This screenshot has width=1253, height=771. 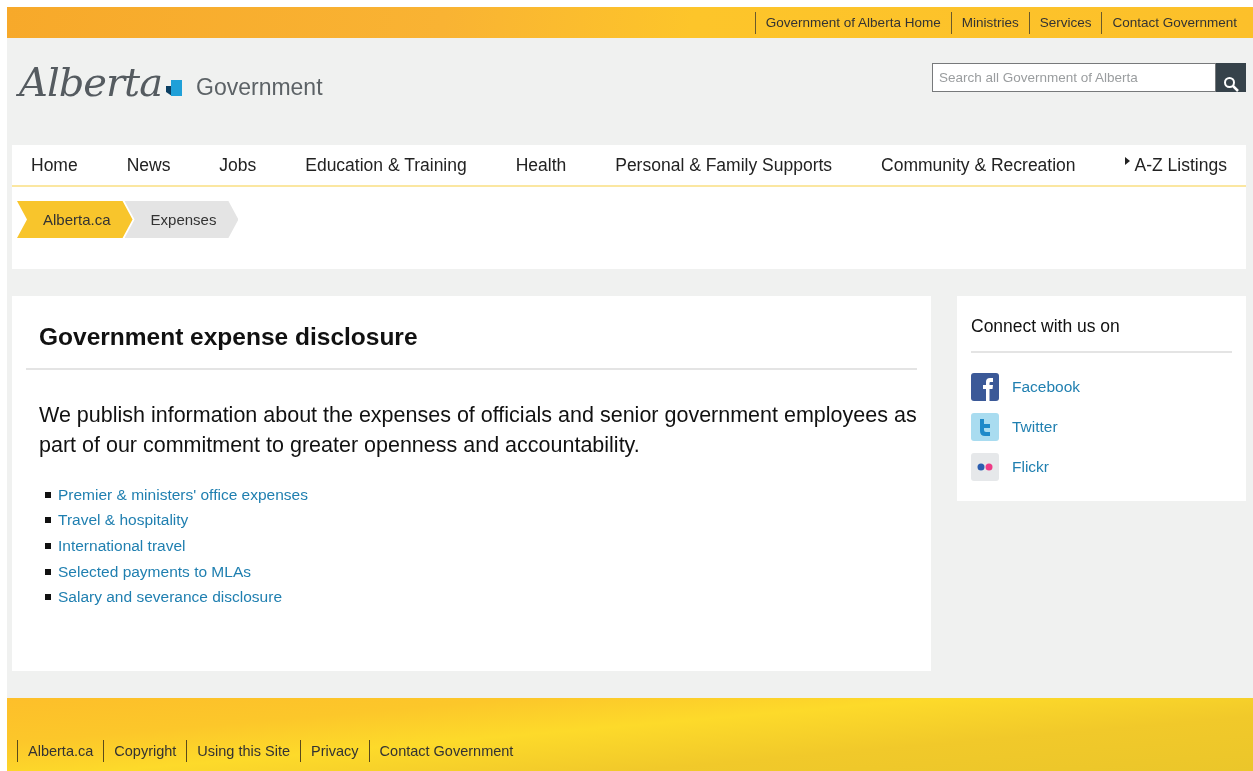 What do you see at coordinates (852, 22) in the screenshot?
I see `top-link: Government of Alberta Home` at bounding box center [852, 22].